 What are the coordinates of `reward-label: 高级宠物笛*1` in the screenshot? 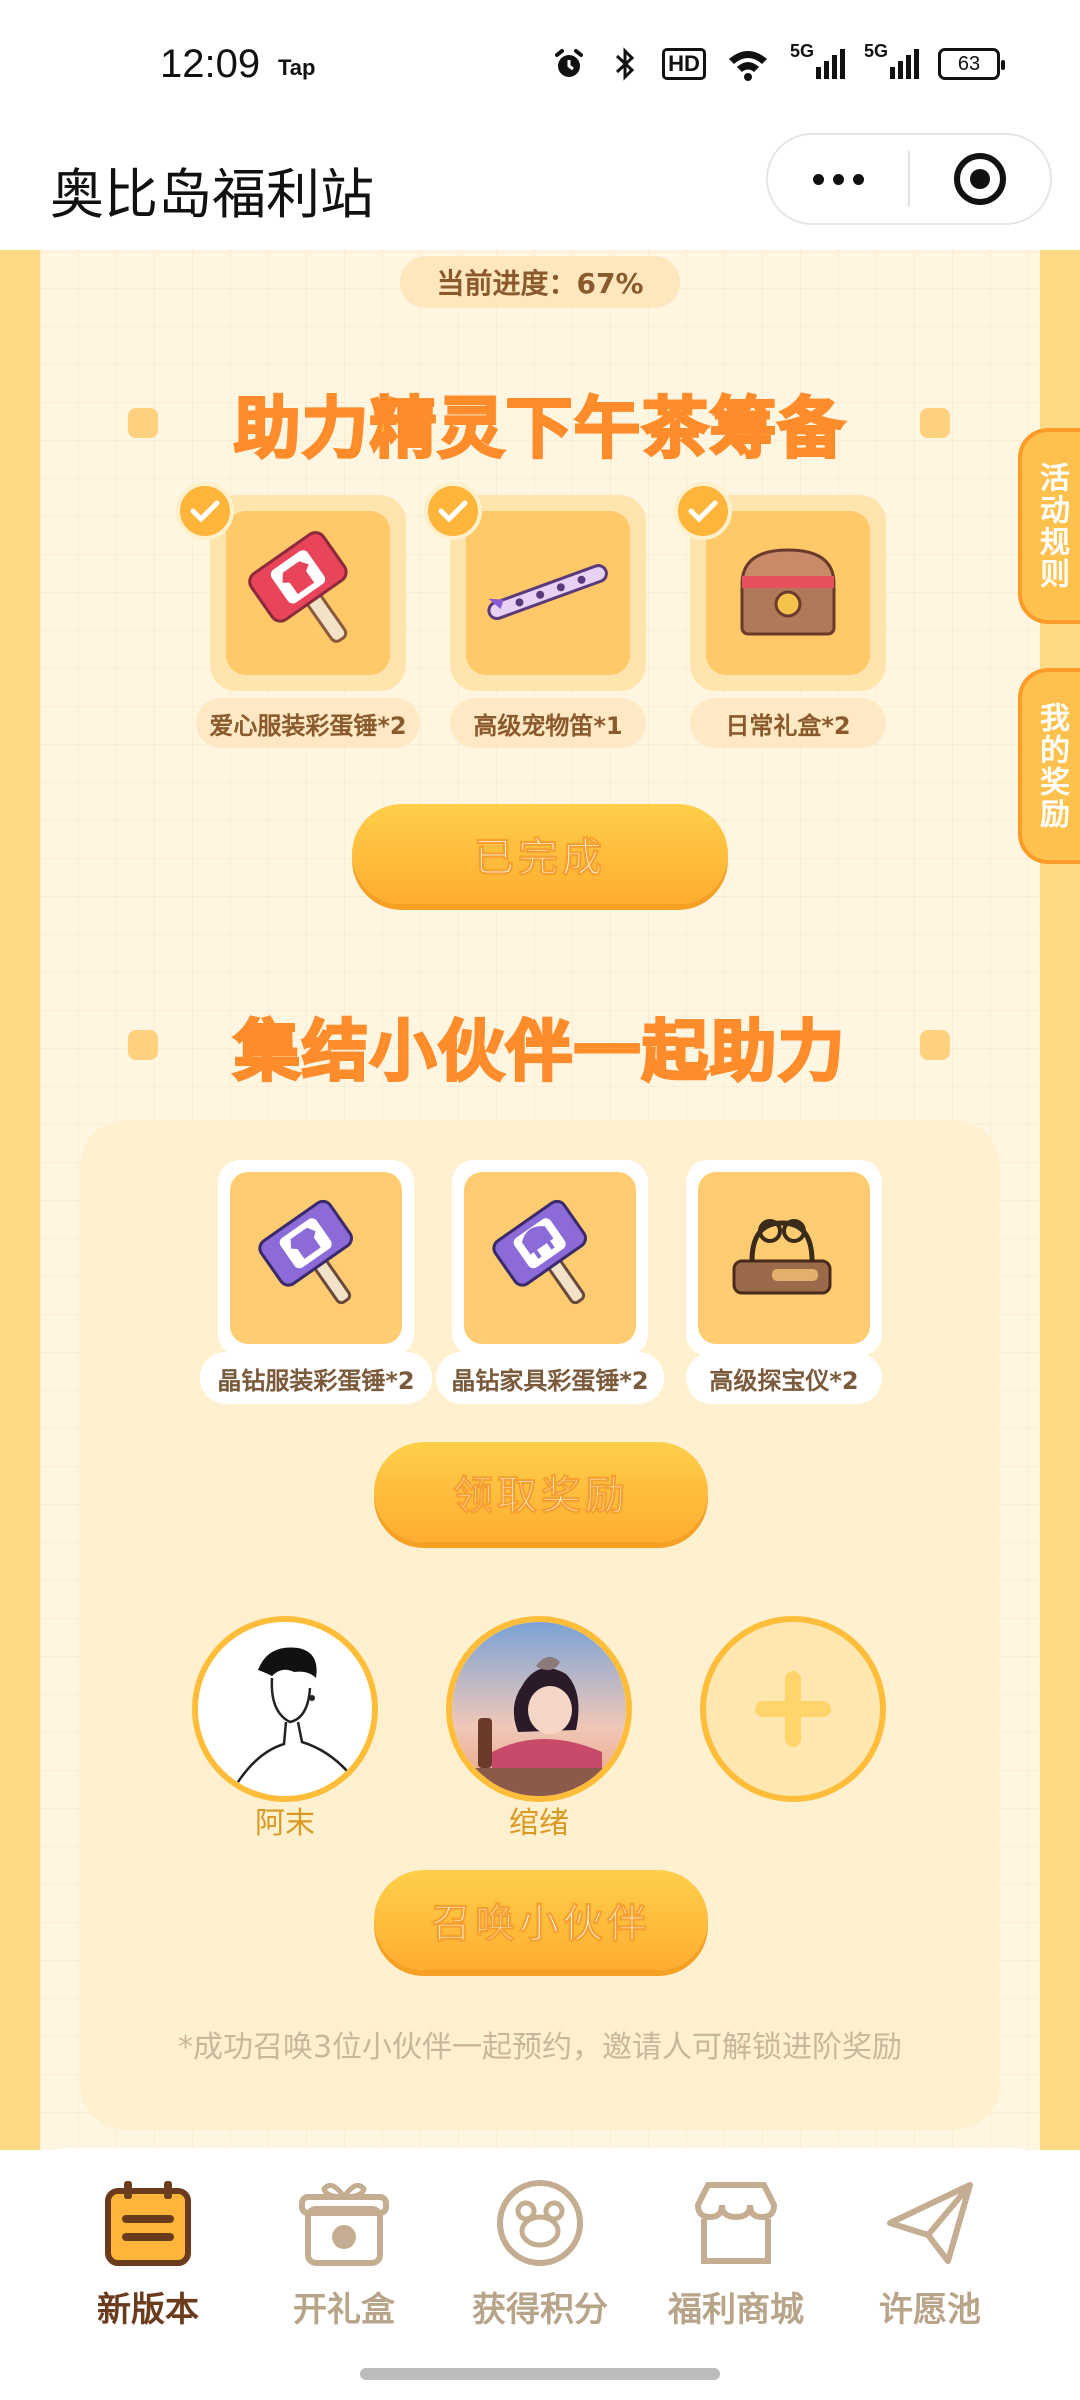 It's located at (548, 723).